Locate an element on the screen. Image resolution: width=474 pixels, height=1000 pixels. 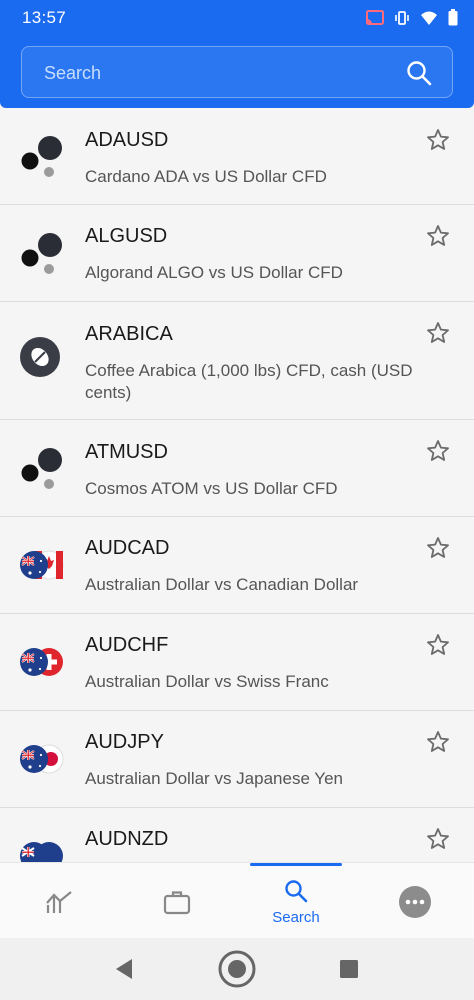
vibrate-icon is located at coordinates (402, 17).